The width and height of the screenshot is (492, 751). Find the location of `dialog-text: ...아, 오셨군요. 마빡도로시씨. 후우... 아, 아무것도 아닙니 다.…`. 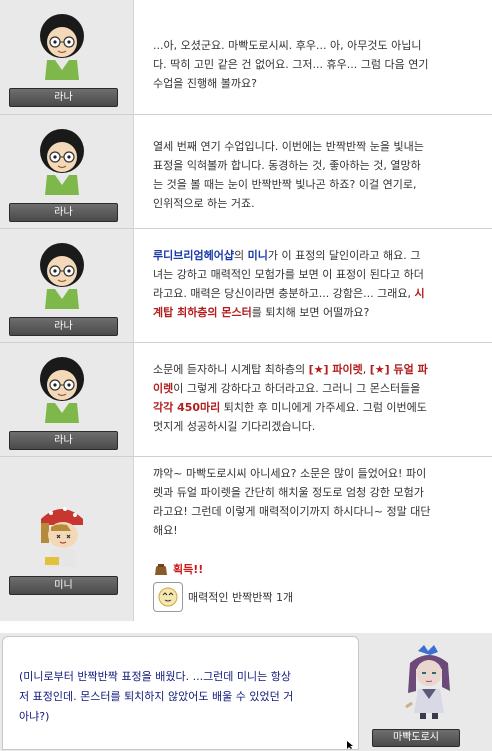

dialog-text: ...아, 오셨군요. 마빡도로시씨. 후우... 아, 아무것도 아닙니 다.… is located at coordinates (315, 64).